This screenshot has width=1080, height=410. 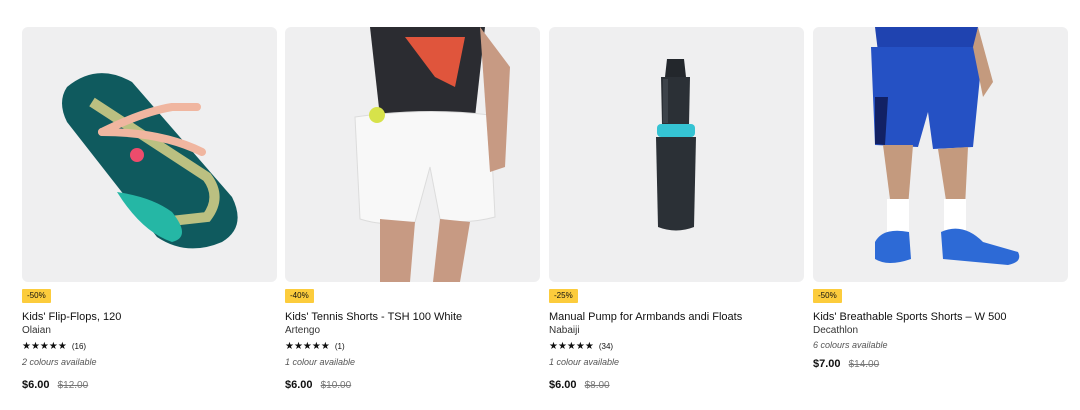 What do you see at coordinates (55, 385) in the screenshot?
I see `price-row: $6.00 $12.00` at bounding box center [55, 385].